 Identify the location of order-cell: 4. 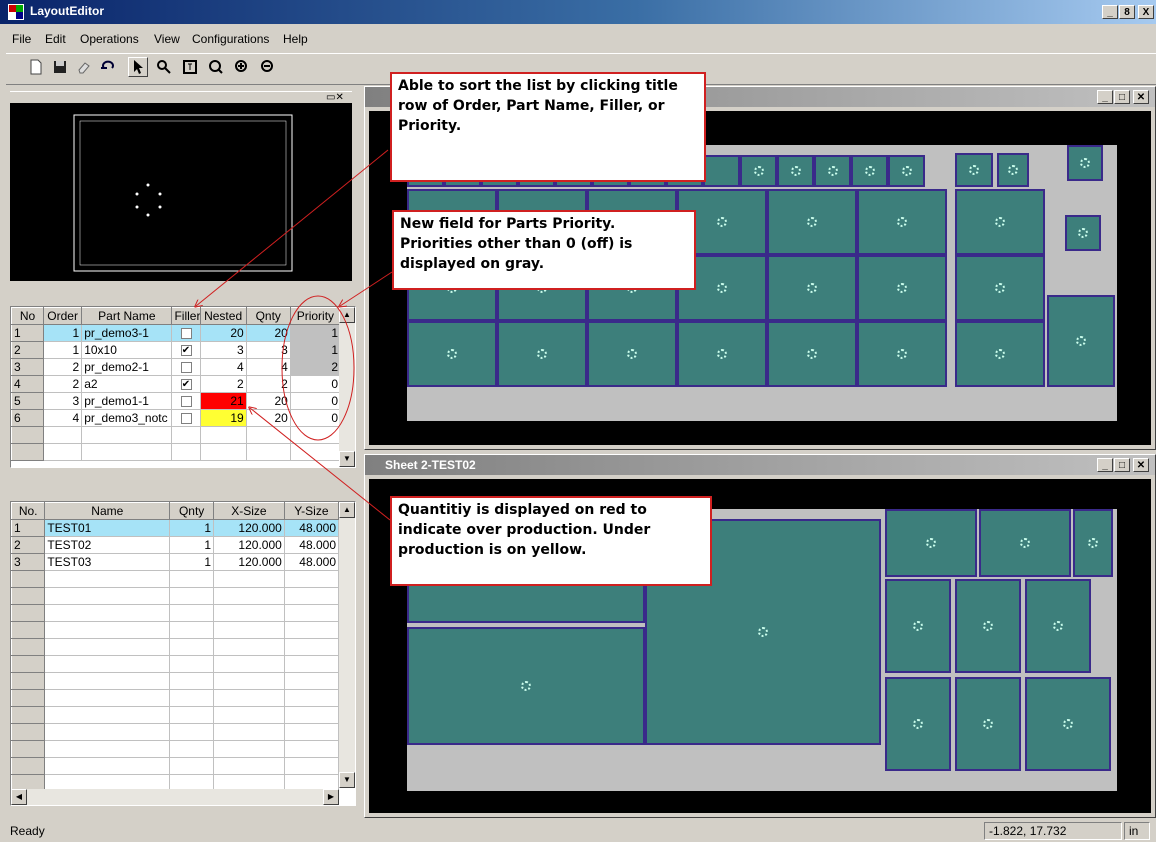
(63, 418).